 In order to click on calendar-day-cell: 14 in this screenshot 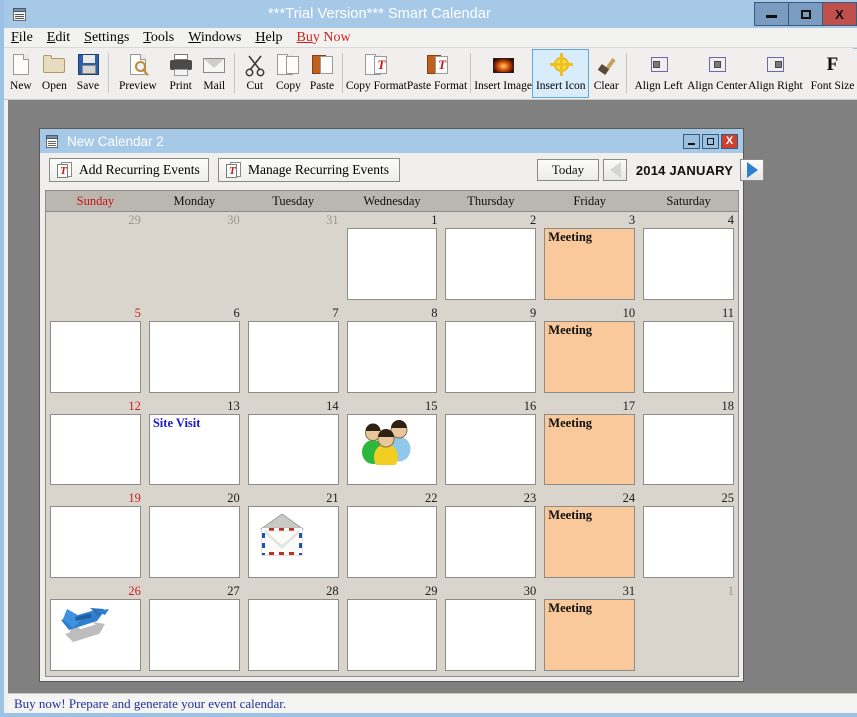, I will do `click(293, 444)`.